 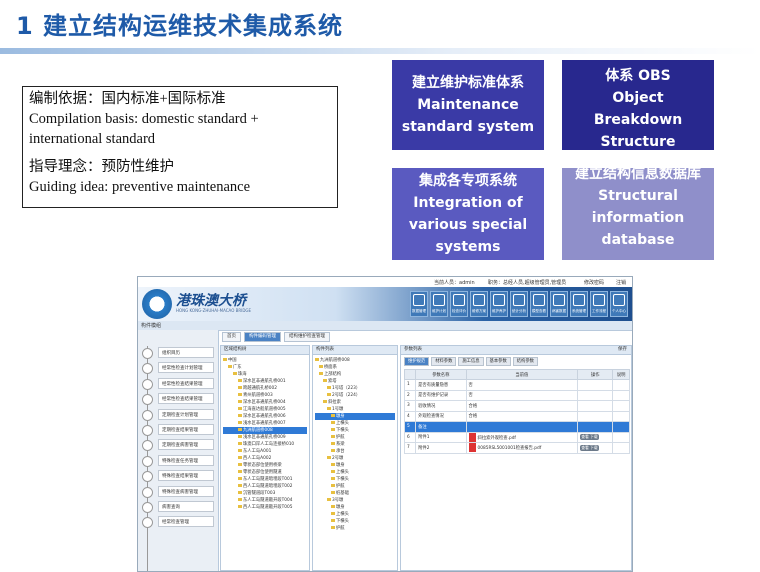 What do you see at coordinates (265, 395) in the screenshot?
I see `tree-node: 青州航道桥003` at bounding box center [265, 395].